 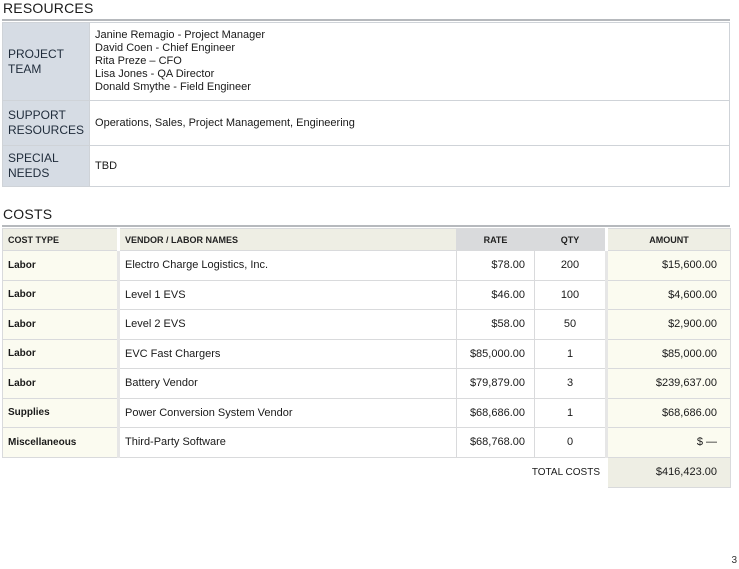 What do you see at coordinates (287, 239) in the screenshot?
I see `col-header-vendor: VENDOR / LABOR NAMES` at bounding box center [287, 239].